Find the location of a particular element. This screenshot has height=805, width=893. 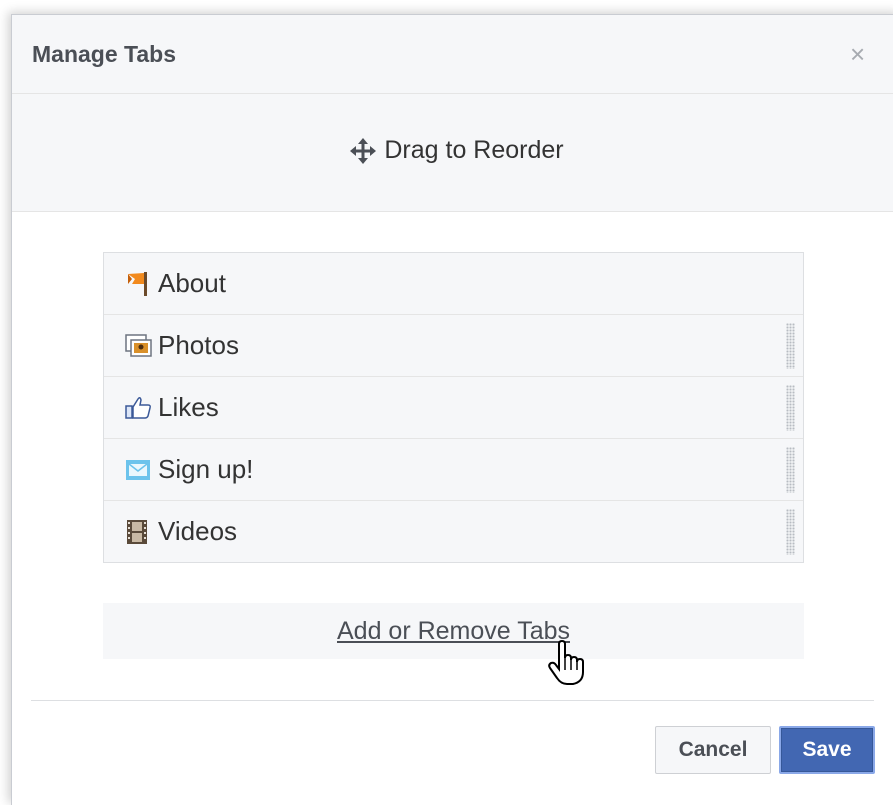

add-remove-tabs-link: Add or Remove Tabs is located at coordinates (453, 631).